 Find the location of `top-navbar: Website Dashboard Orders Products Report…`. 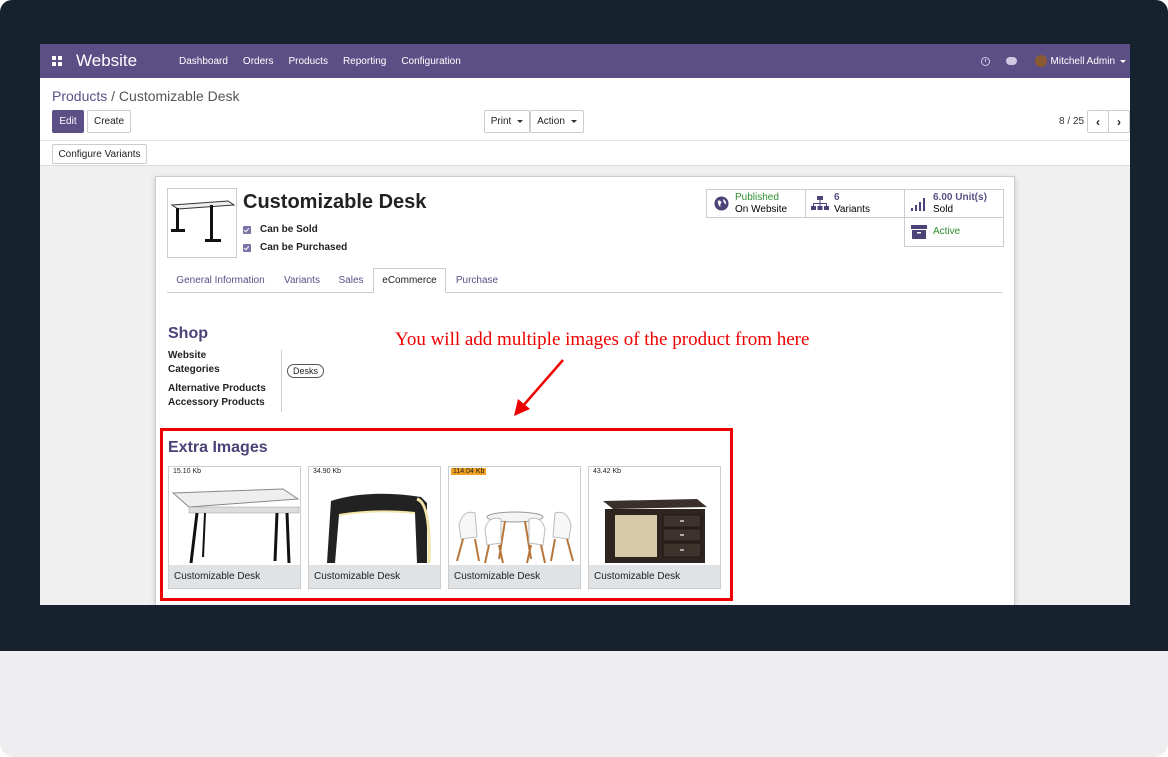

top-navbar: Website Dashboard Orders Products Report… is located at coordinates (585, 61).